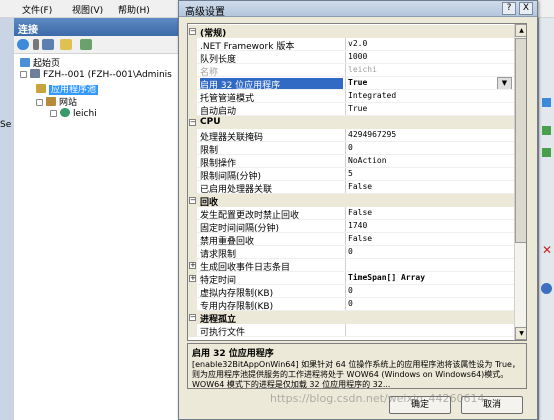 This screenshot has height=420, width=554. Describe the element at coordinates (351, 135) in the screenshot. I see `property-row: 处理器关联掩码 4294967295` at that location.